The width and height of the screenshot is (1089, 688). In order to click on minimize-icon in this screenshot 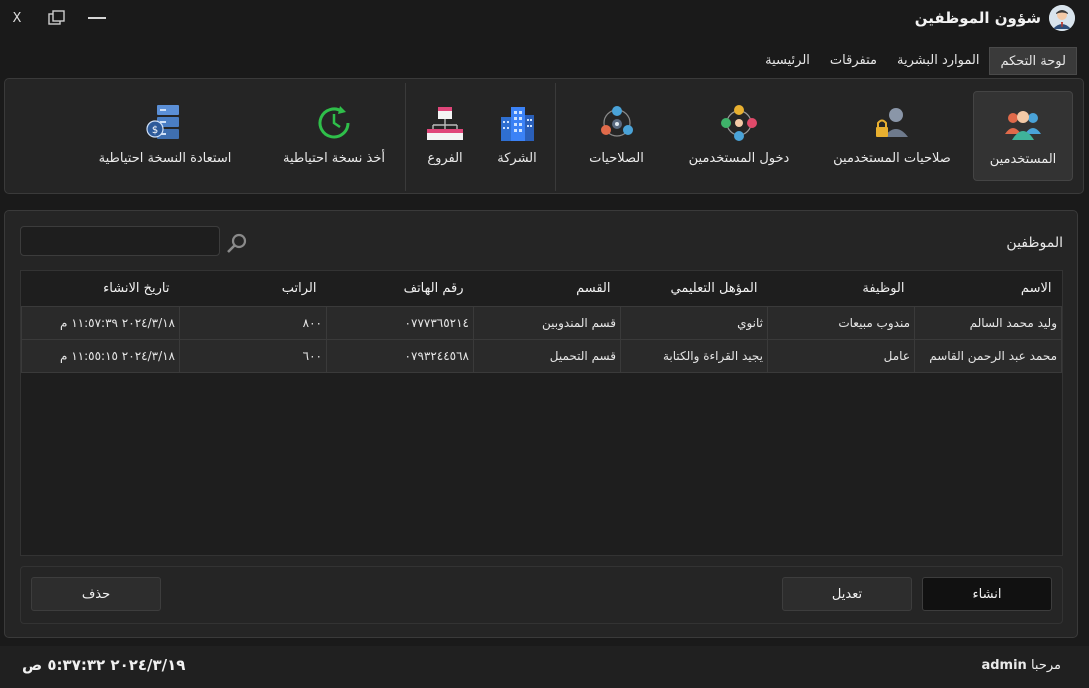, I will do `click(97, 18)`.